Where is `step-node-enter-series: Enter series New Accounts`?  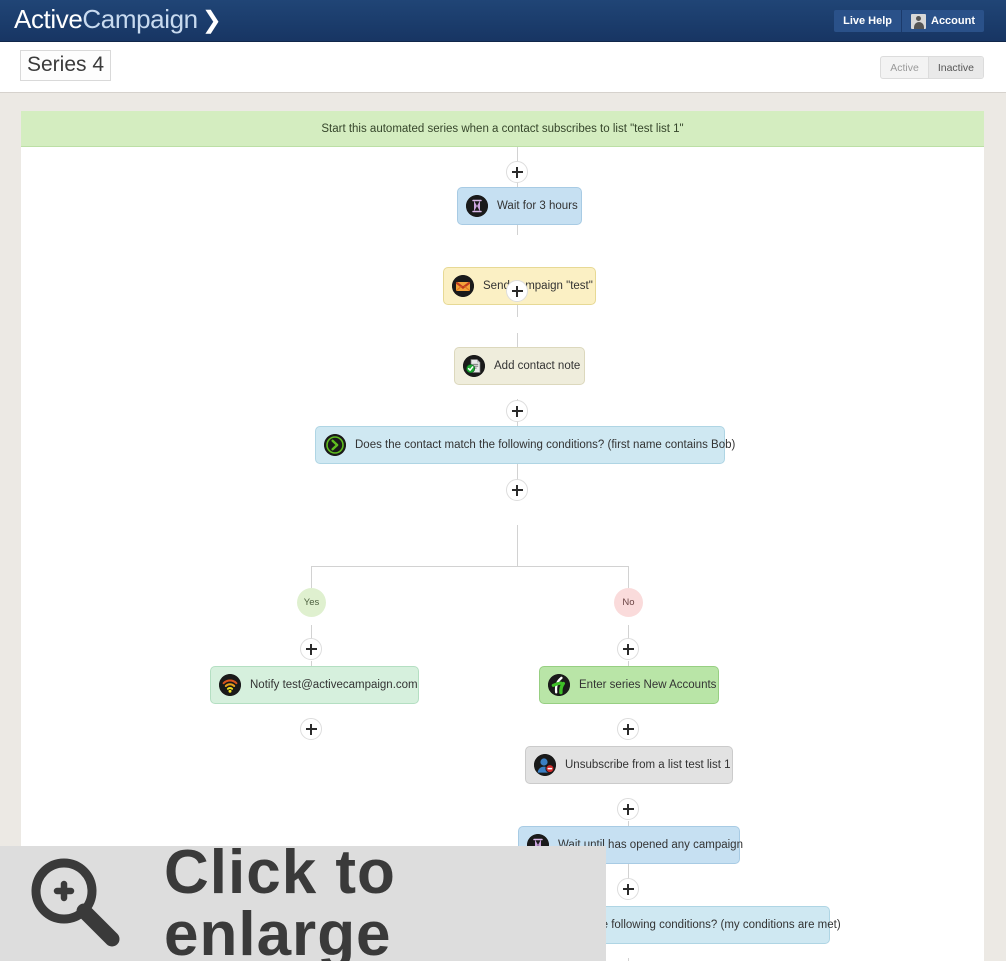
step-node-enter-series: Enter series New Accounts is located at coordinates (629, 685).